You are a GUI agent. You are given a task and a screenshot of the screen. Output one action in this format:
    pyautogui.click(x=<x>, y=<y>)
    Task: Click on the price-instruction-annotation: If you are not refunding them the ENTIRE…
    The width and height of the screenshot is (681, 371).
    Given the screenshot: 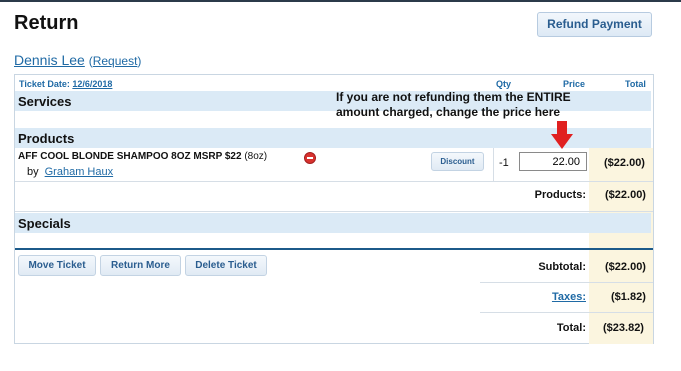 What is the action you would take?
    pyautogui.click(x=471, y=105)
    